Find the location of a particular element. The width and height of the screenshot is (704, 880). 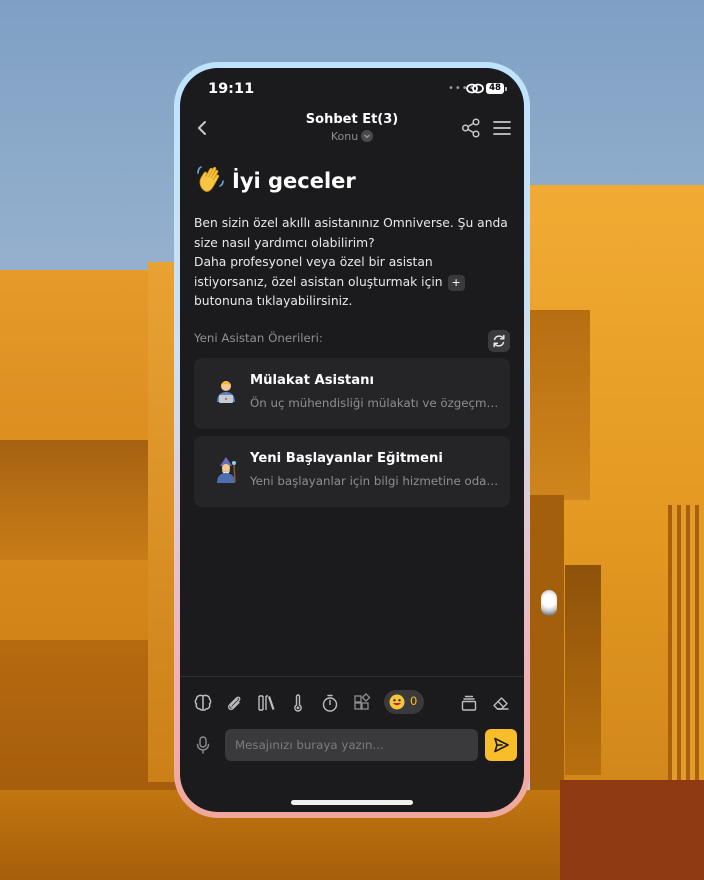

card-title: Mülakat Asistanı is located at coordinates (312, 380).